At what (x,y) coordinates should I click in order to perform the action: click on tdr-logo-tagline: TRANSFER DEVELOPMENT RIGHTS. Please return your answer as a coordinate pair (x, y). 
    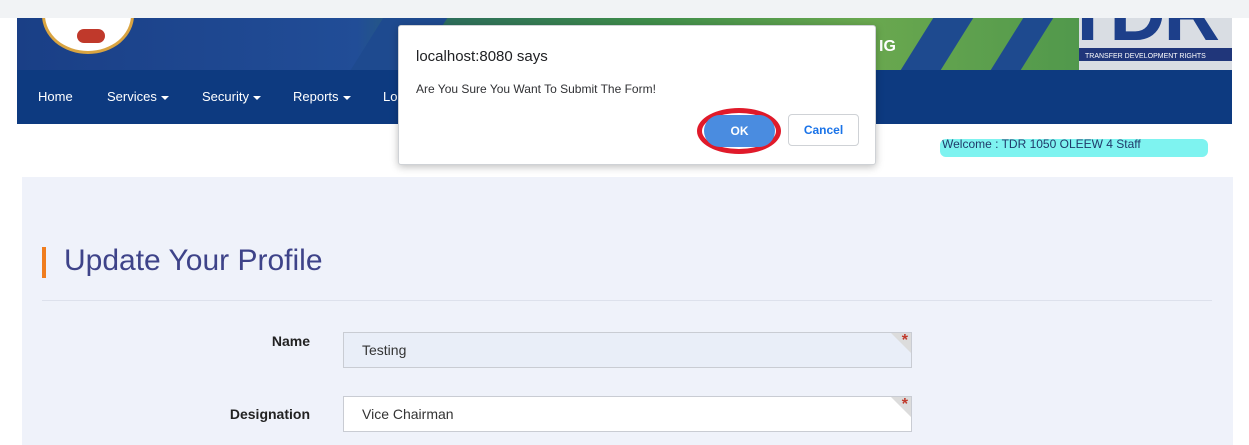
    Looking at the image, I should click on (1145, 56).